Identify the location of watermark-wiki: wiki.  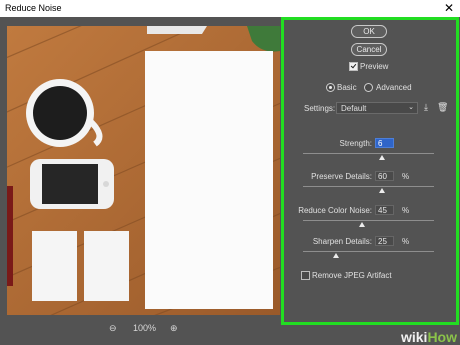
(414, 337).